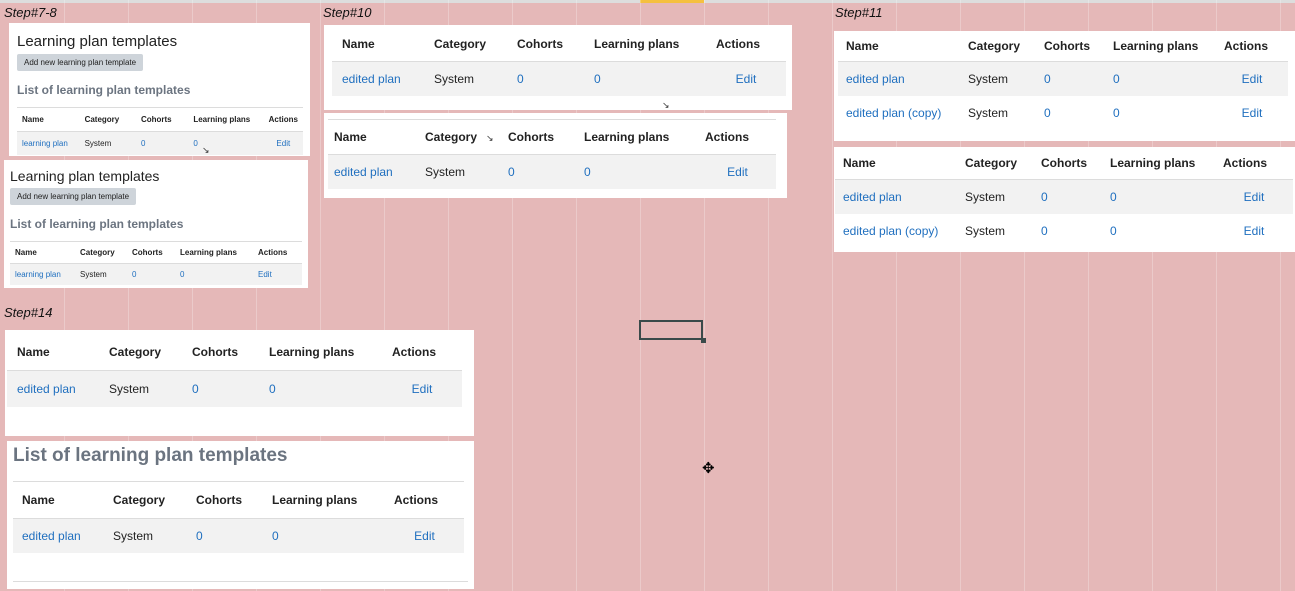 The height and width of the screenshot is (591, 1295). Describe the element at coordinates (708, 468) in the screenshot. I see `cursor-crosshair-icon: ✥` at that location.